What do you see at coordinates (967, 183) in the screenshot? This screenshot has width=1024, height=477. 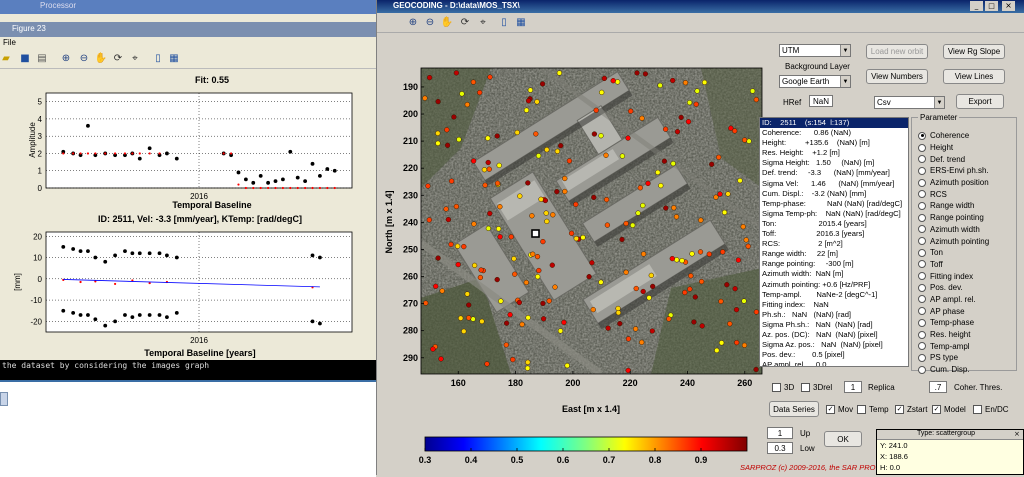 I see `parameter-radio-azimuth-position: Azimuth position` at bounding box center [967, 183].